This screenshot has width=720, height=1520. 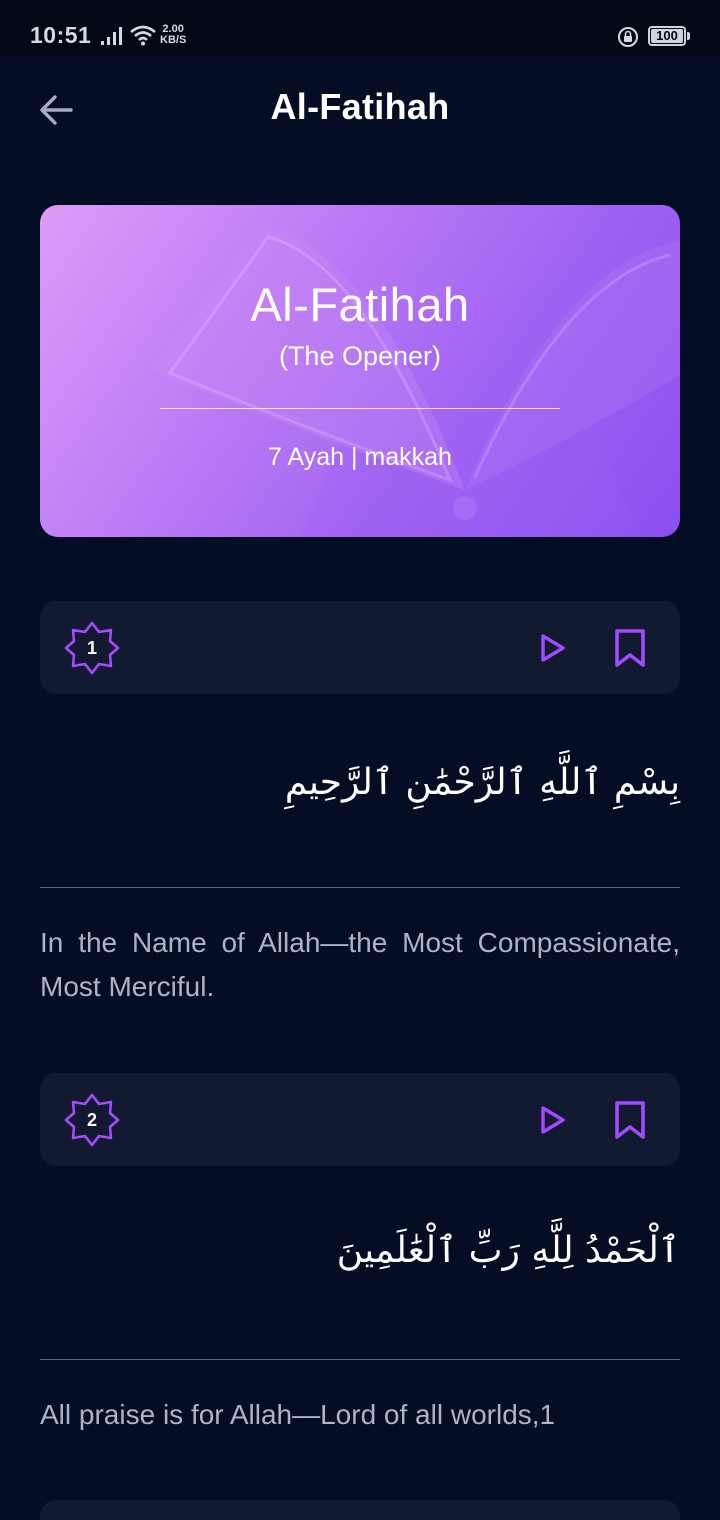 I want to click on ayah-number: 1, so click(x=91, y=648).